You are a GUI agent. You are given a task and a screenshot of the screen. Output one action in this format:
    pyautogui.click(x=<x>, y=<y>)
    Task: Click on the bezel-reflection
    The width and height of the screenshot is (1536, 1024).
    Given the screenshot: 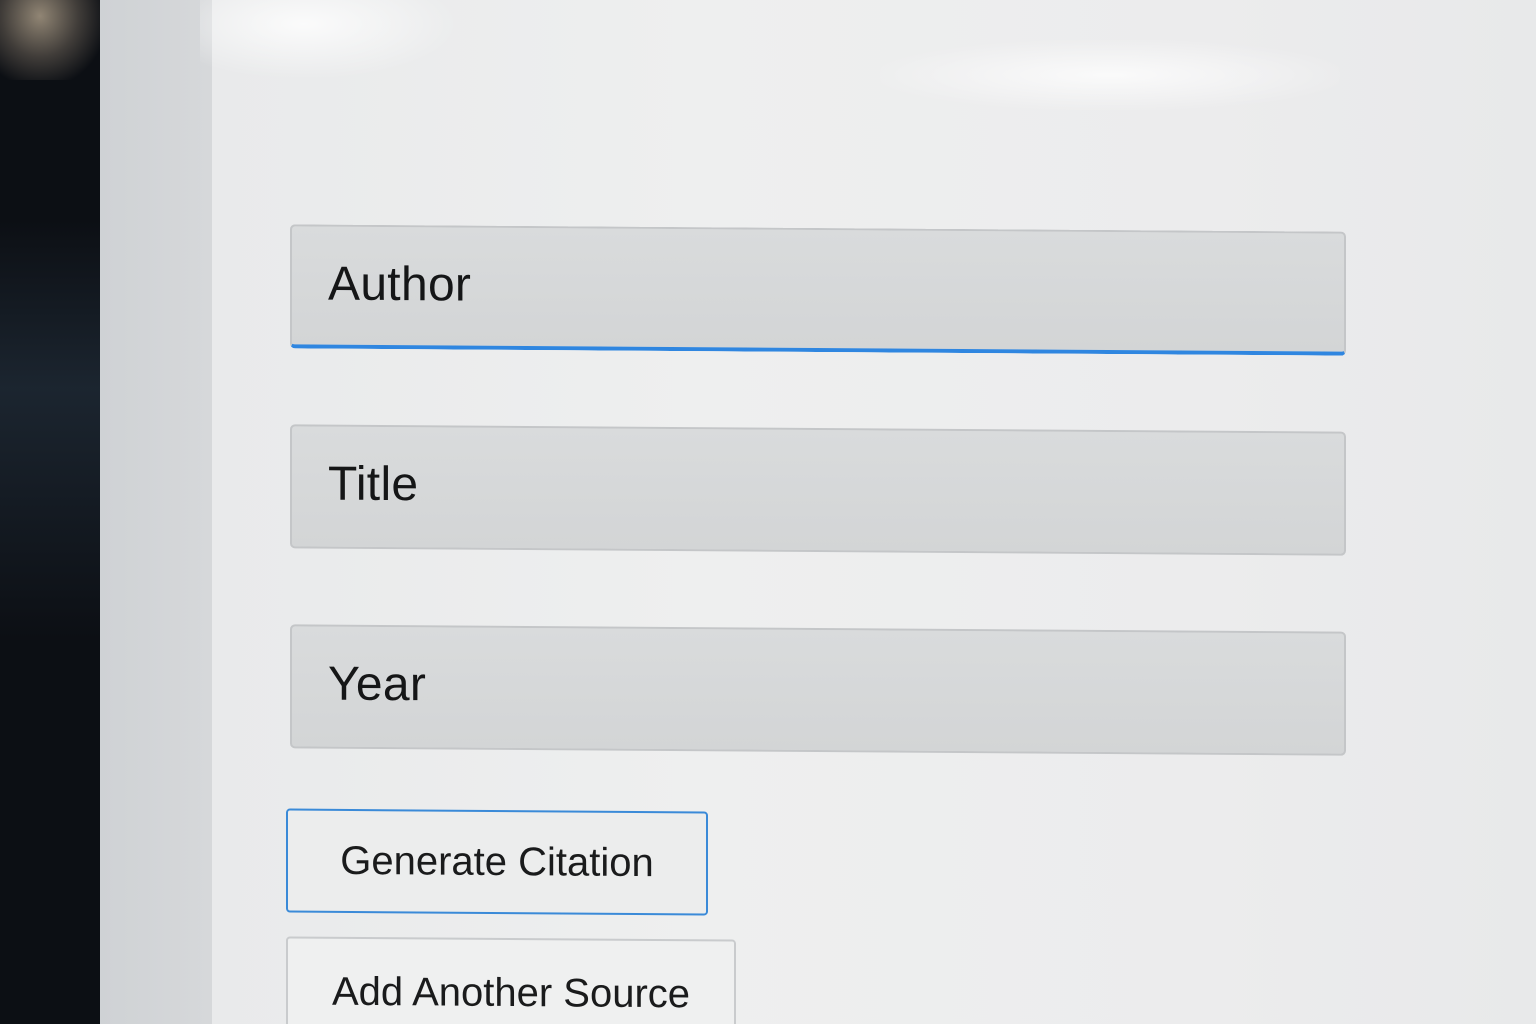 What is the action you would take?
    pyautogui.click(x=50, y=430)
    